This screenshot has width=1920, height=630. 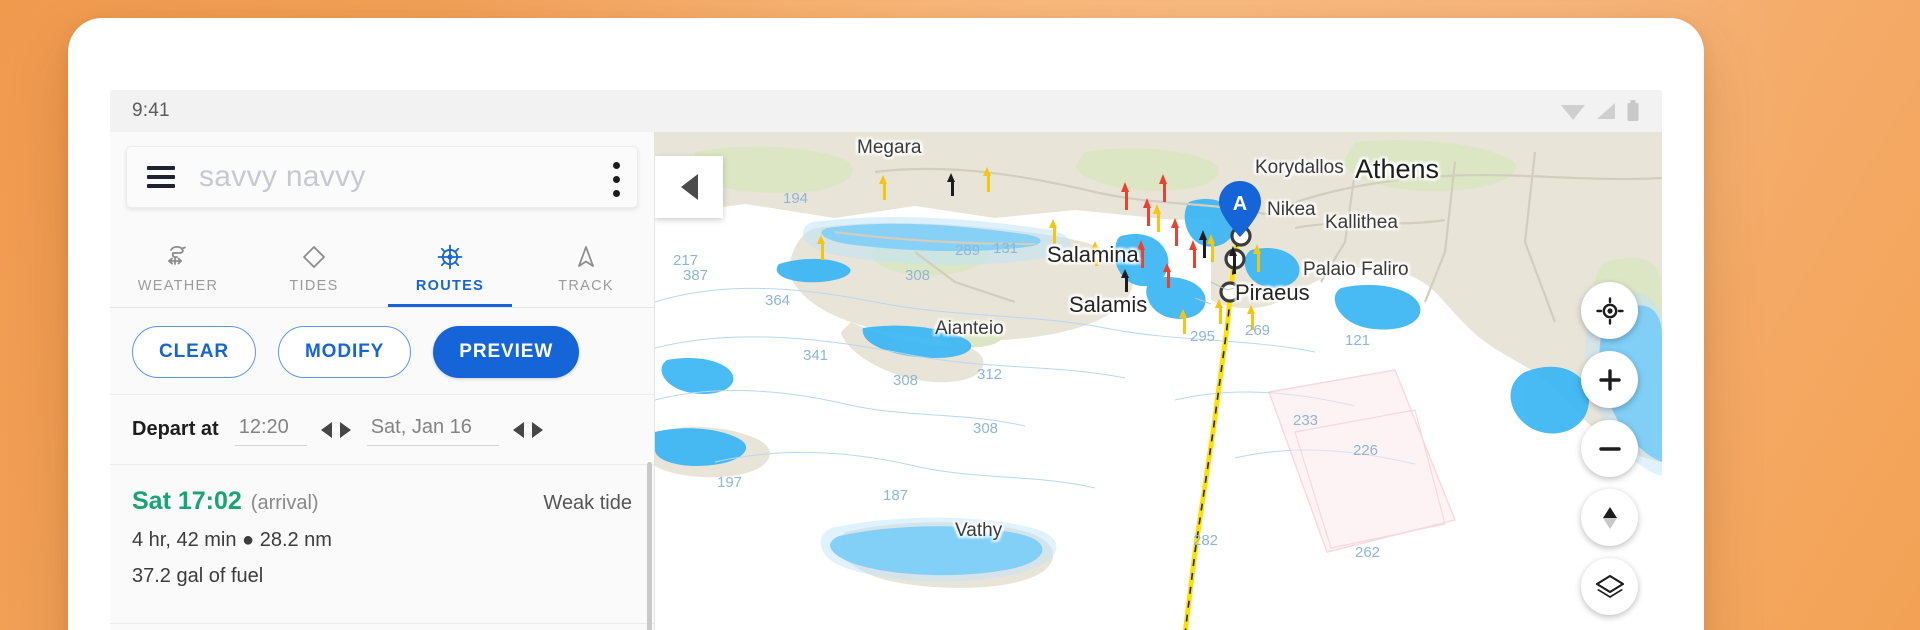 I want to click on depart-at-label: Depart at, so click(x=175, y=429).